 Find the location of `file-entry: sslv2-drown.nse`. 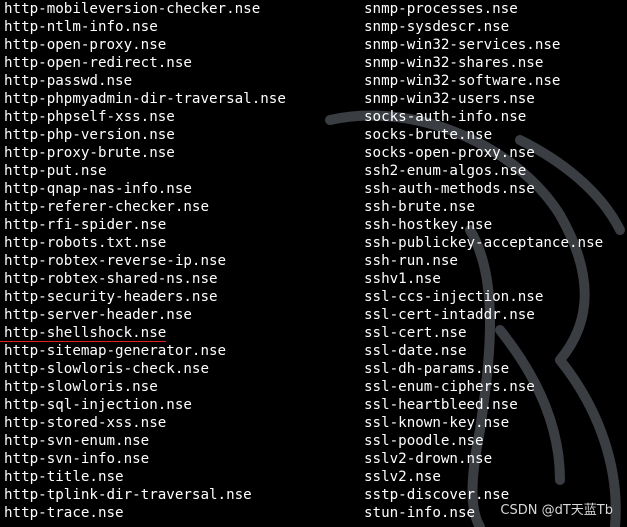

file-entry: sslv2-drown.nse is located at coordinates (428, 459).